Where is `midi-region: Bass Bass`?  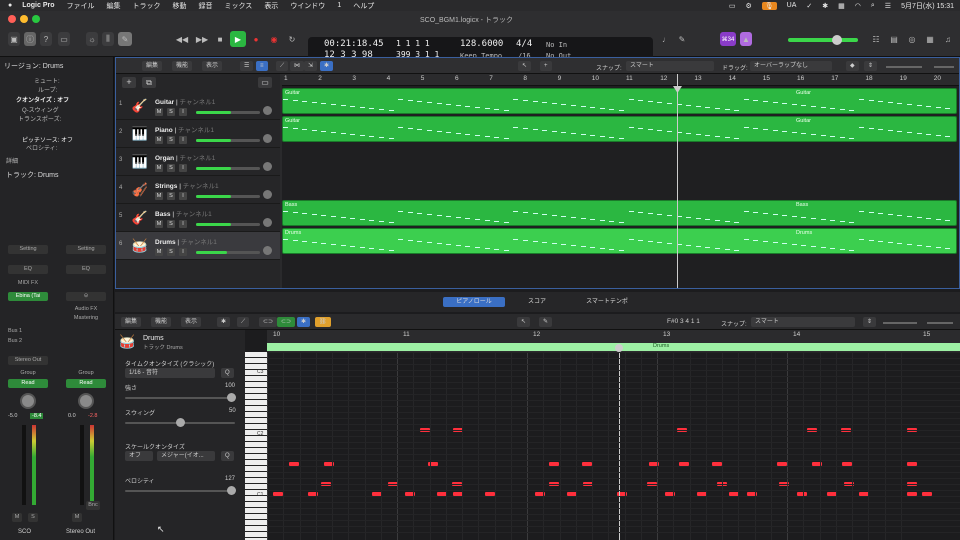
midi-region: Bass Bass is located at coordinates (619, 213).